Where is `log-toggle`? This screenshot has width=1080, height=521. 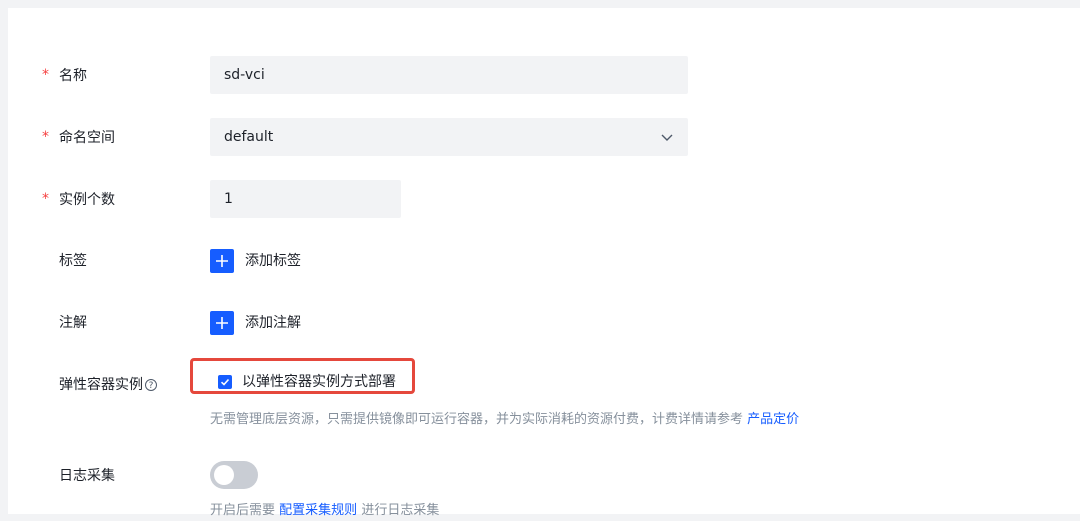 log-toggle is located at coordinates (234, 475).